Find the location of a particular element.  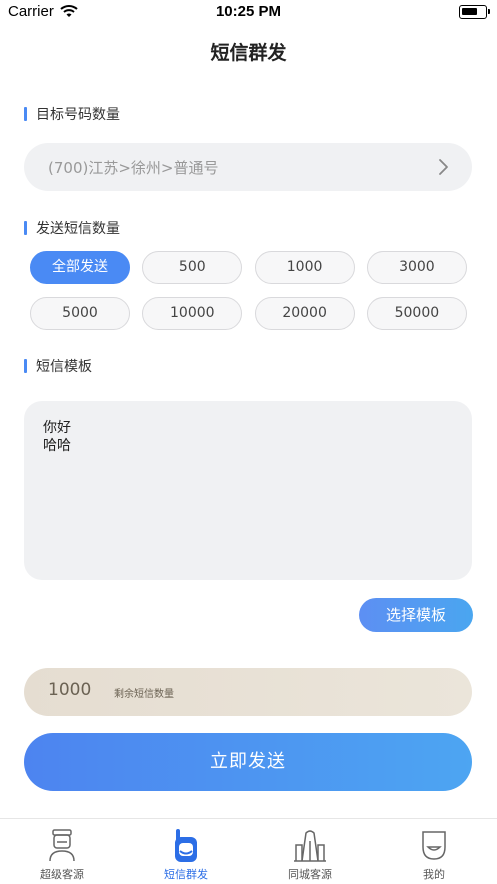

template-line: 哈哈 is located at coordinates (57, 446).